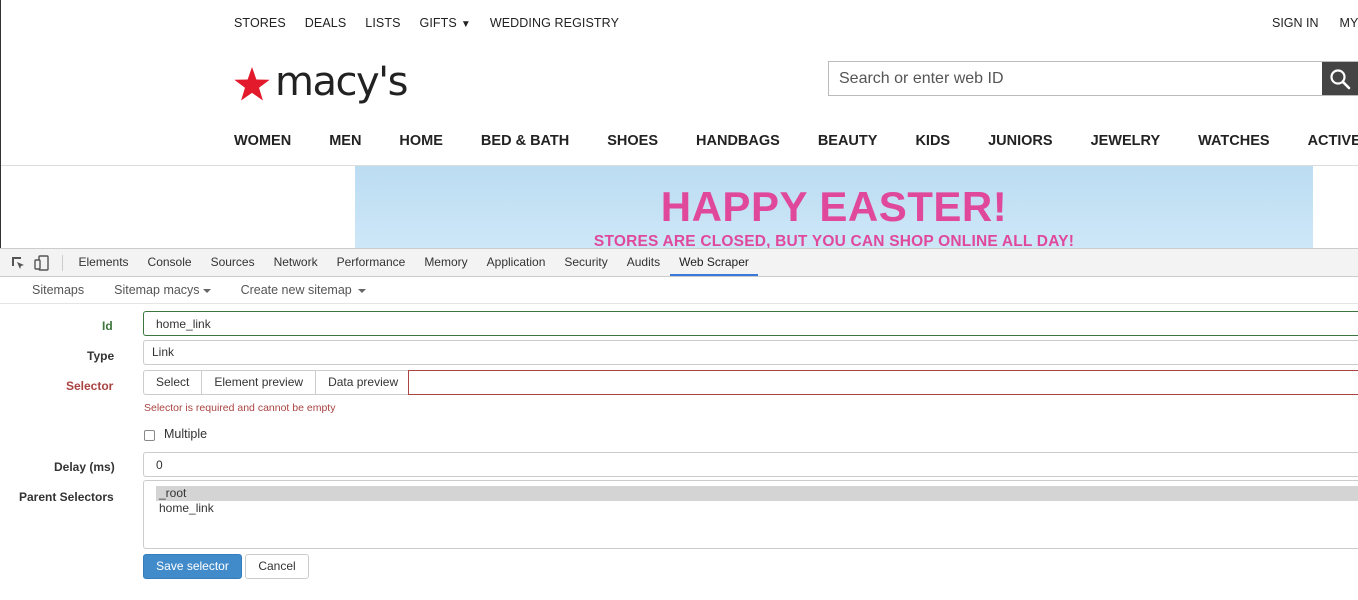  What do you see at coordinates (932, 141) in the screenshot?
I see `nav-kids: KIDS` at bounding box center [932, 141].